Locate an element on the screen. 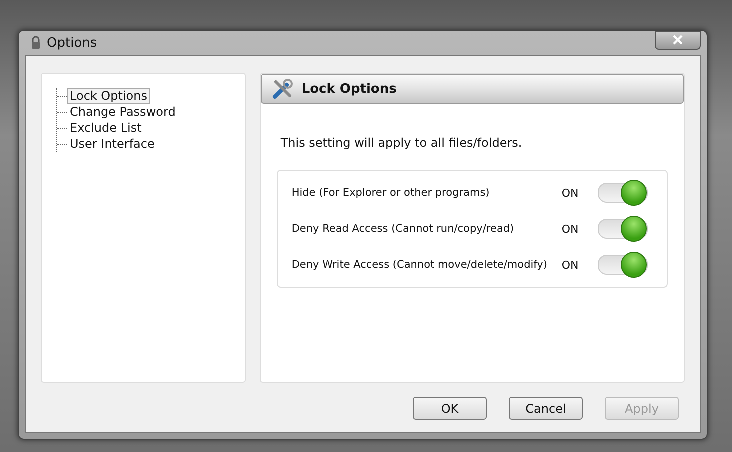 The height and width of the screenshot is (452, 732). dialog-button: Cancel is located at coordinates (546, 408).